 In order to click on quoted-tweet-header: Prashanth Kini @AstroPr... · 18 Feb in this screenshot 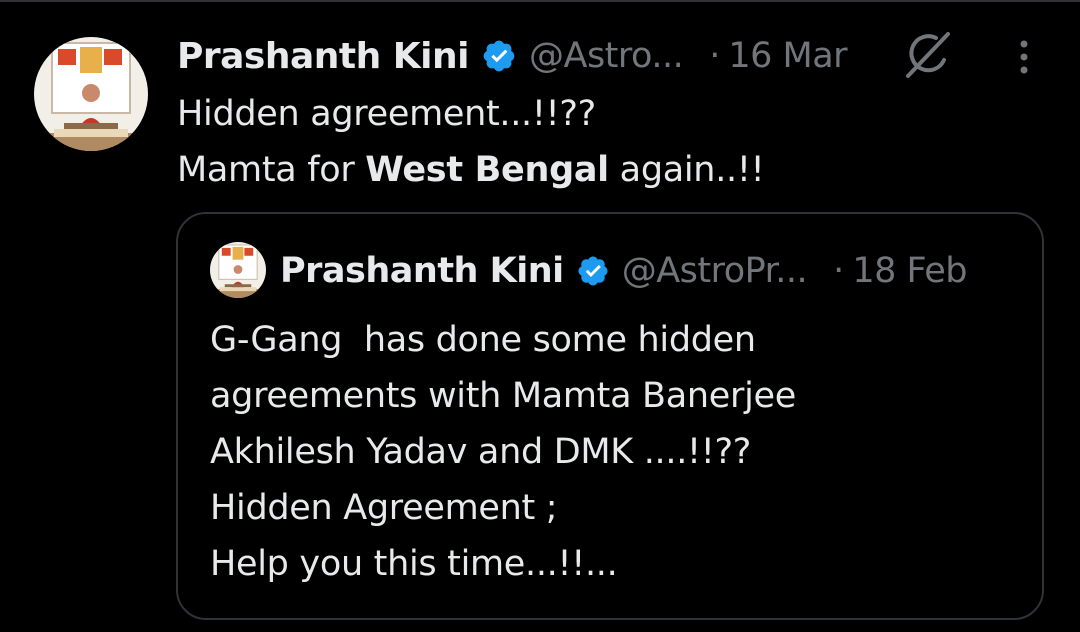, I will do `click(623, 271)`.